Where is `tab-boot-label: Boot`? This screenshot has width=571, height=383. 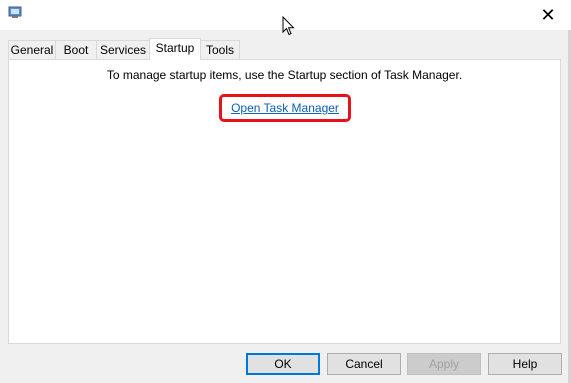
tab-boot-label: Boot is located at coordinates (76, 50).